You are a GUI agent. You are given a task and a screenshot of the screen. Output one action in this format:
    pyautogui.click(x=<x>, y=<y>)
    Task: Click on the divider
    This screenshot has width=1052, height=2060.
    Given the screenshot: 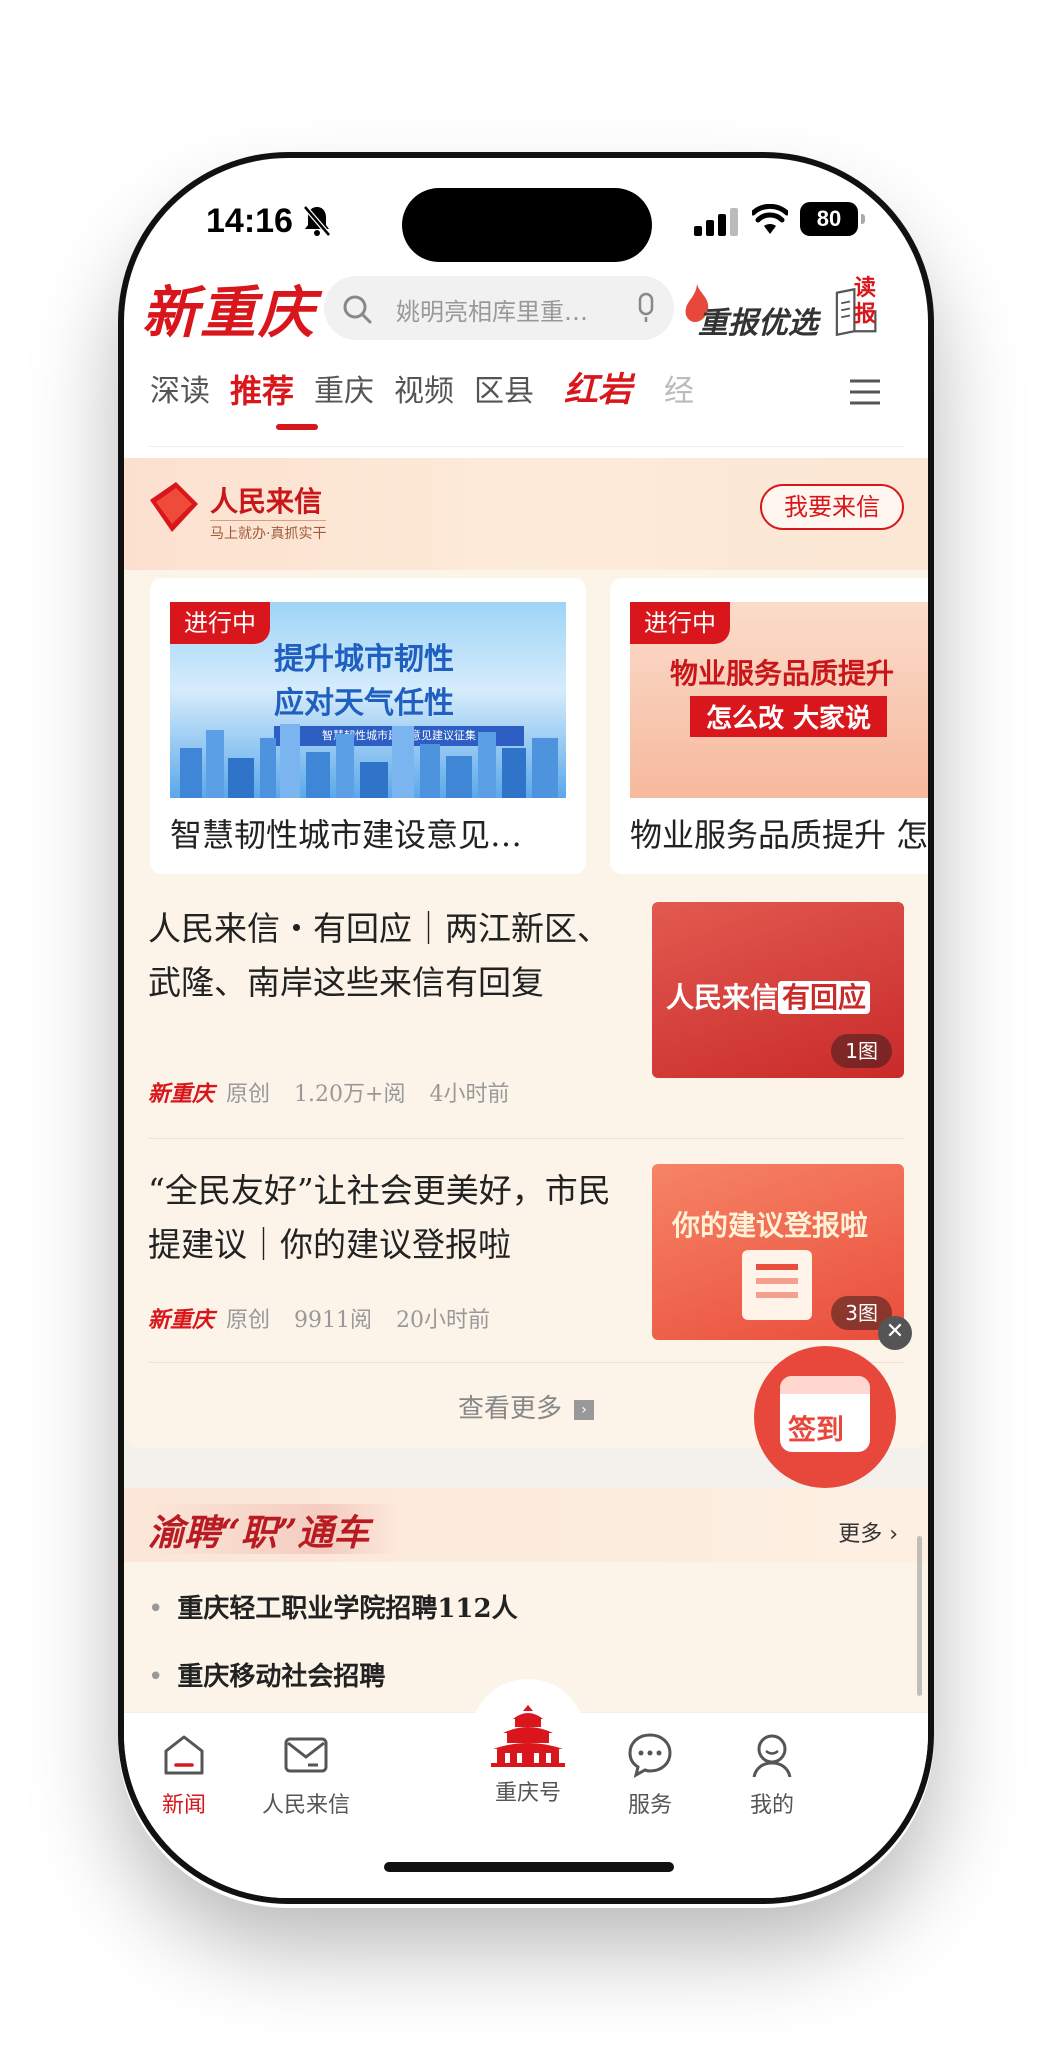 What is the action you would take?
    pyautogui.click(x=526, y=1138)
    